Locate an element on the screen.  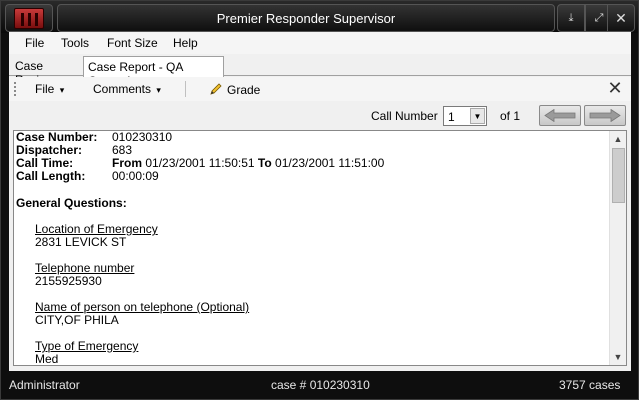
window-title: Premier Responder Supervisor is located at coordinates (306, 18).